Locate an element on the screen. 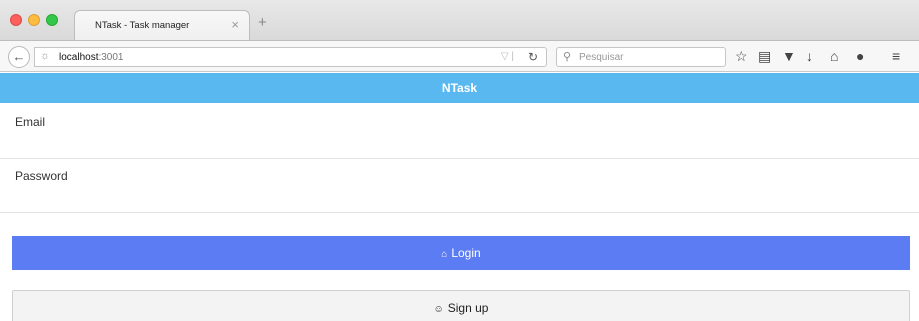  minimize-window-button is located at coordinates (34, 20).